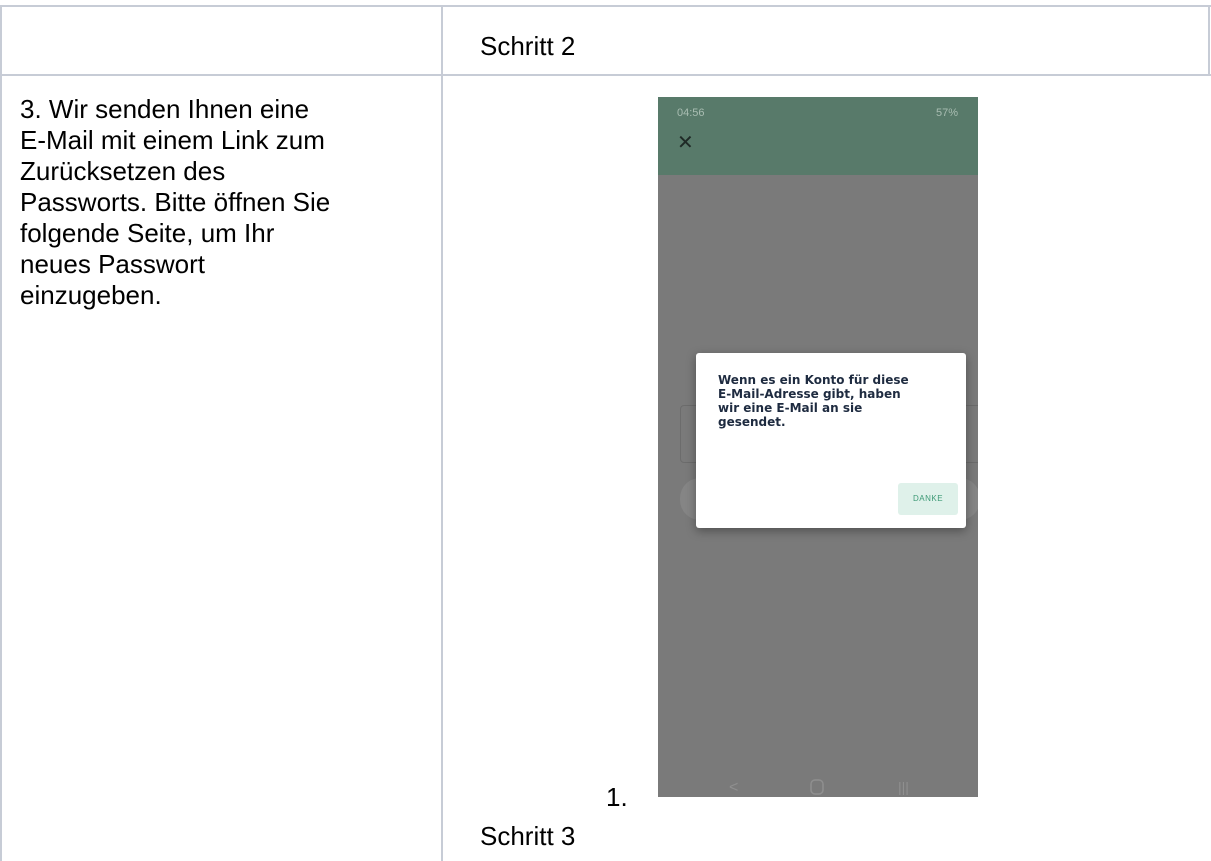 Image resolution: width=1211 pixels, height=861 pixels. Describe the element at coordinates (928, 499) in the screenshot. I see `danke-button: DANKE` at that location.